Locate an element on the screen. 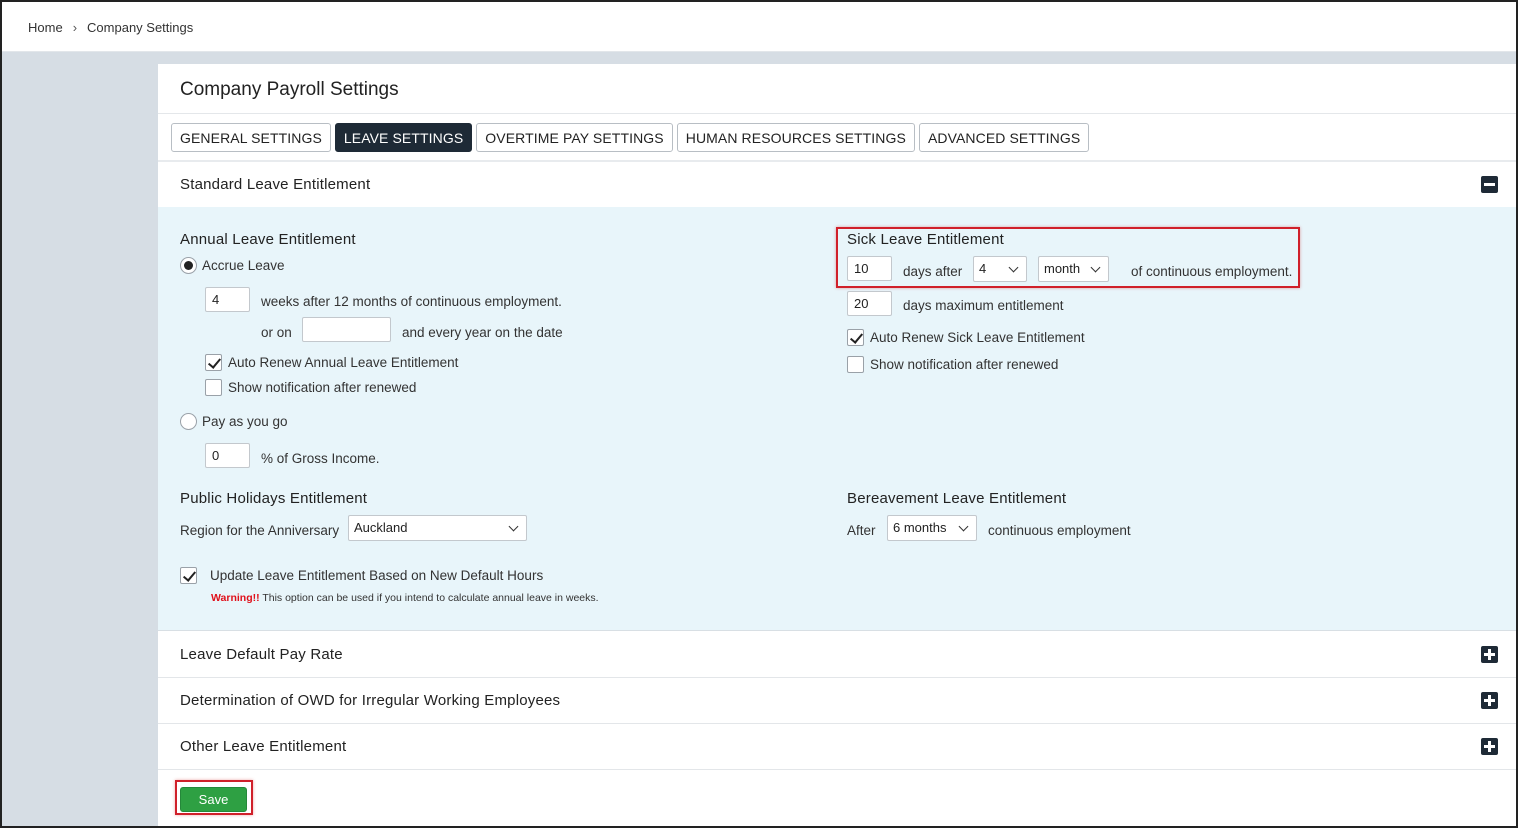 The height and width of the screenshot is (828, 1518). region-select: Auckland is located at coordinates (437, 528).